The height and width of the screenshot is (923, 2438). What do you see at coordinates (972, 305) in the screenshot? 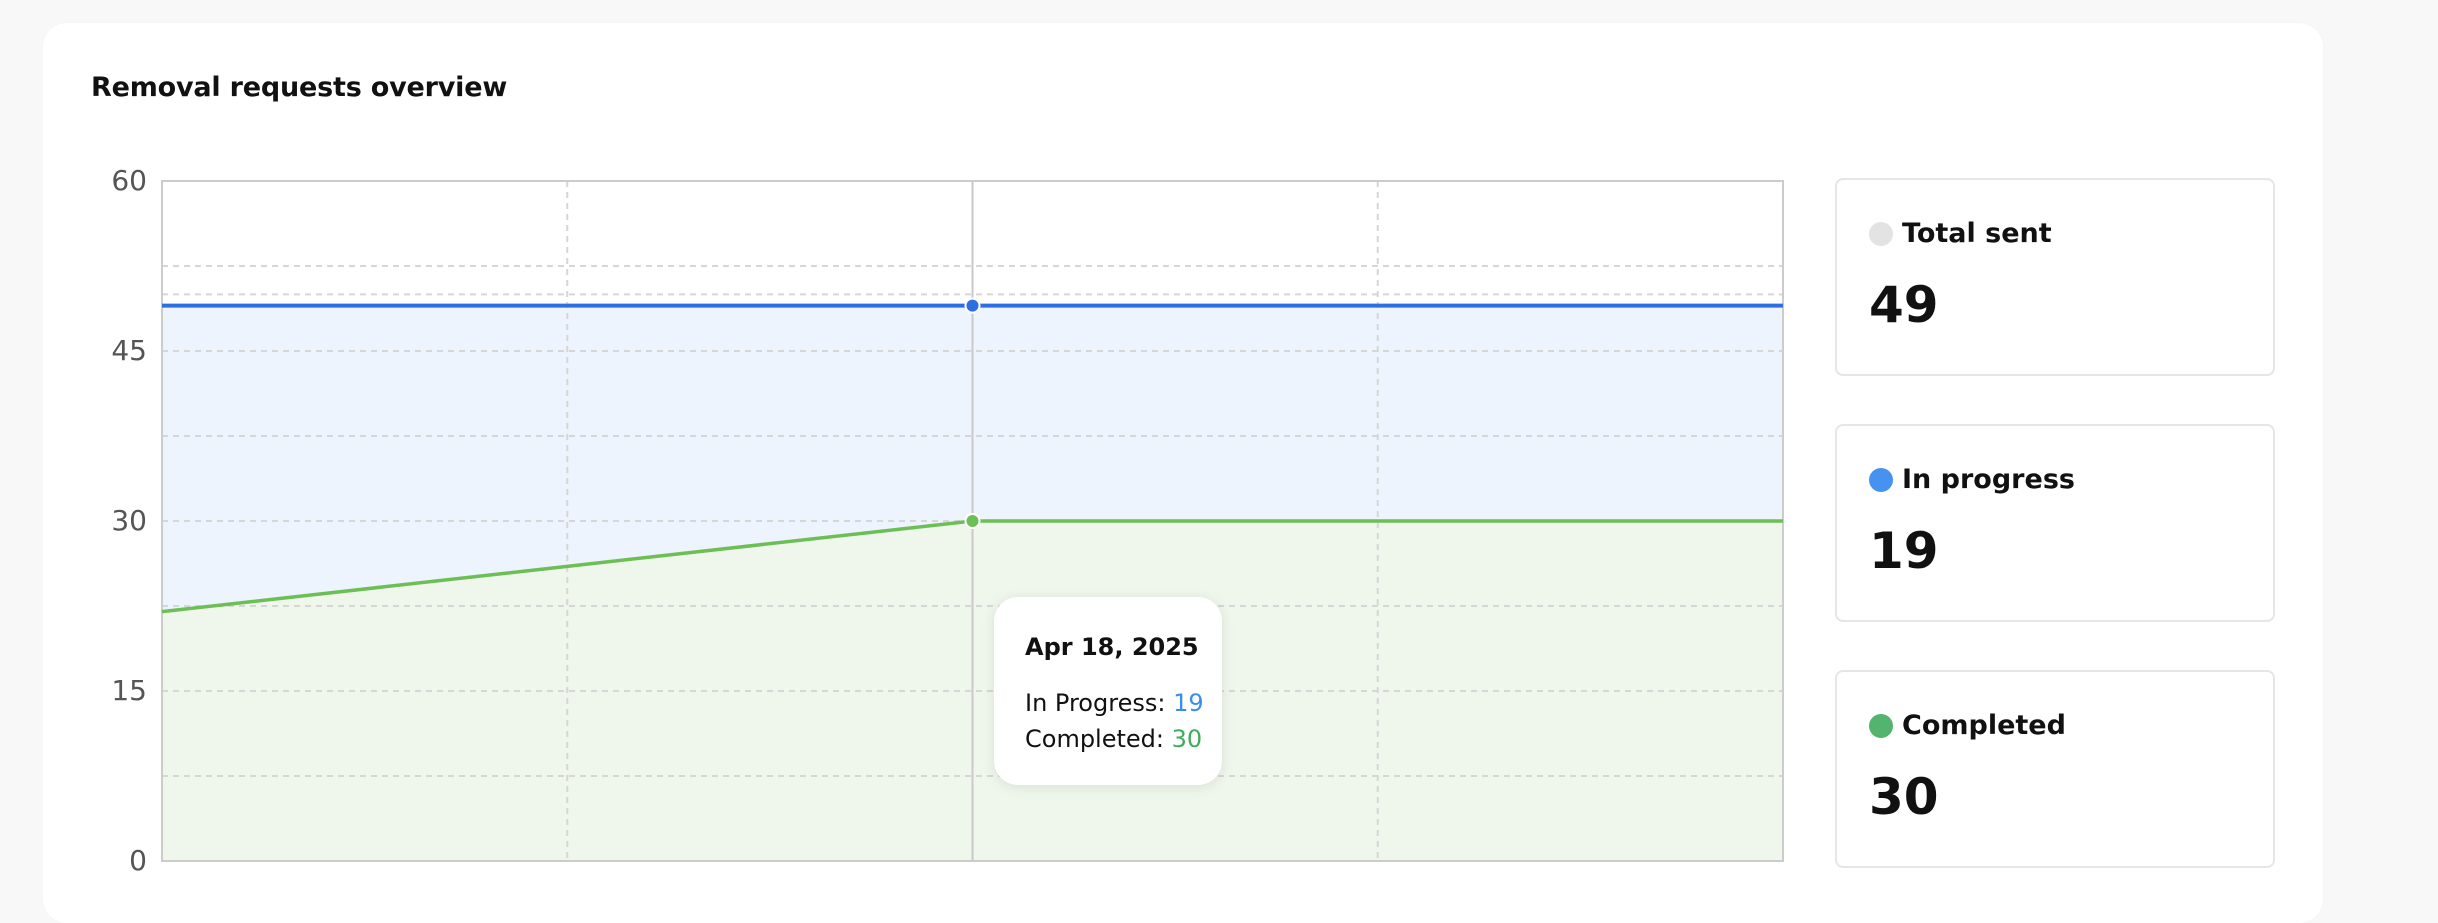
I see `in-progress-point` at bounding box center [972, 305].